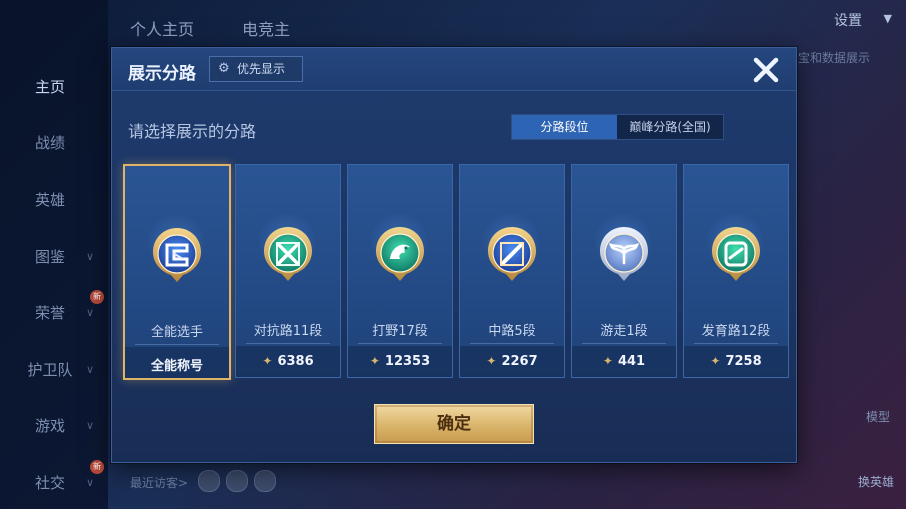 The height and width of the screenshot is (509, 906). What do you see at coordinates (743, 361) in the screenshot?
I see `points-value: 7258` at bounding box center [743, 361].